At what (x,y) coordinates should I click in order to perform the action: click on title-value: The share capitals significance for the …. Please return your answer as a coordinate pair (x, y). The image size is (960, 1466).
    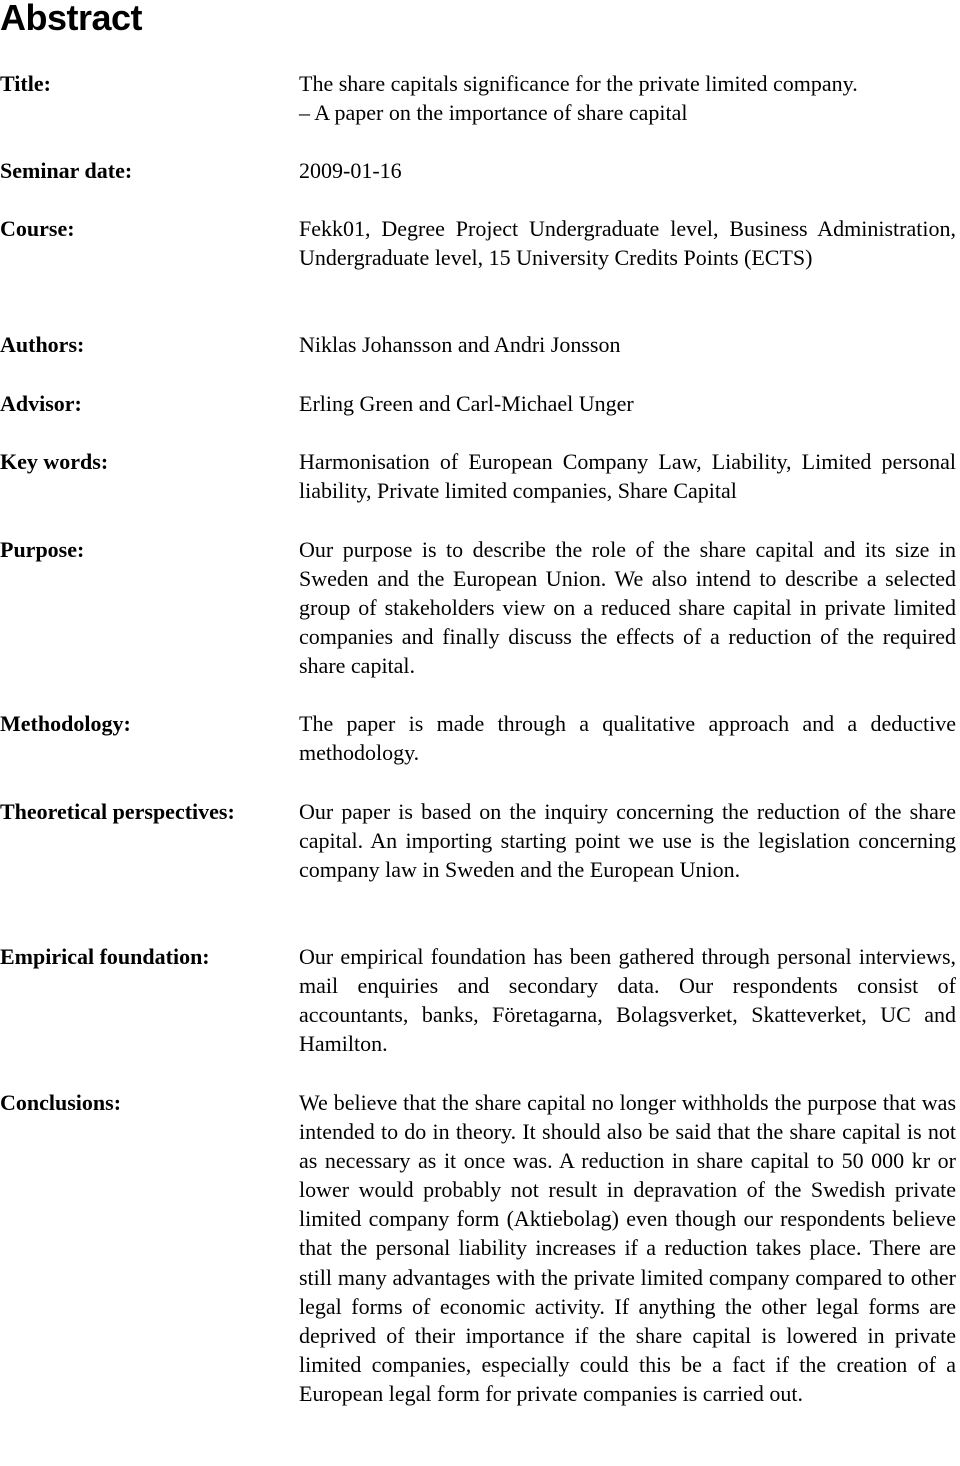
    Looking at the image, I should click on (627, 98).